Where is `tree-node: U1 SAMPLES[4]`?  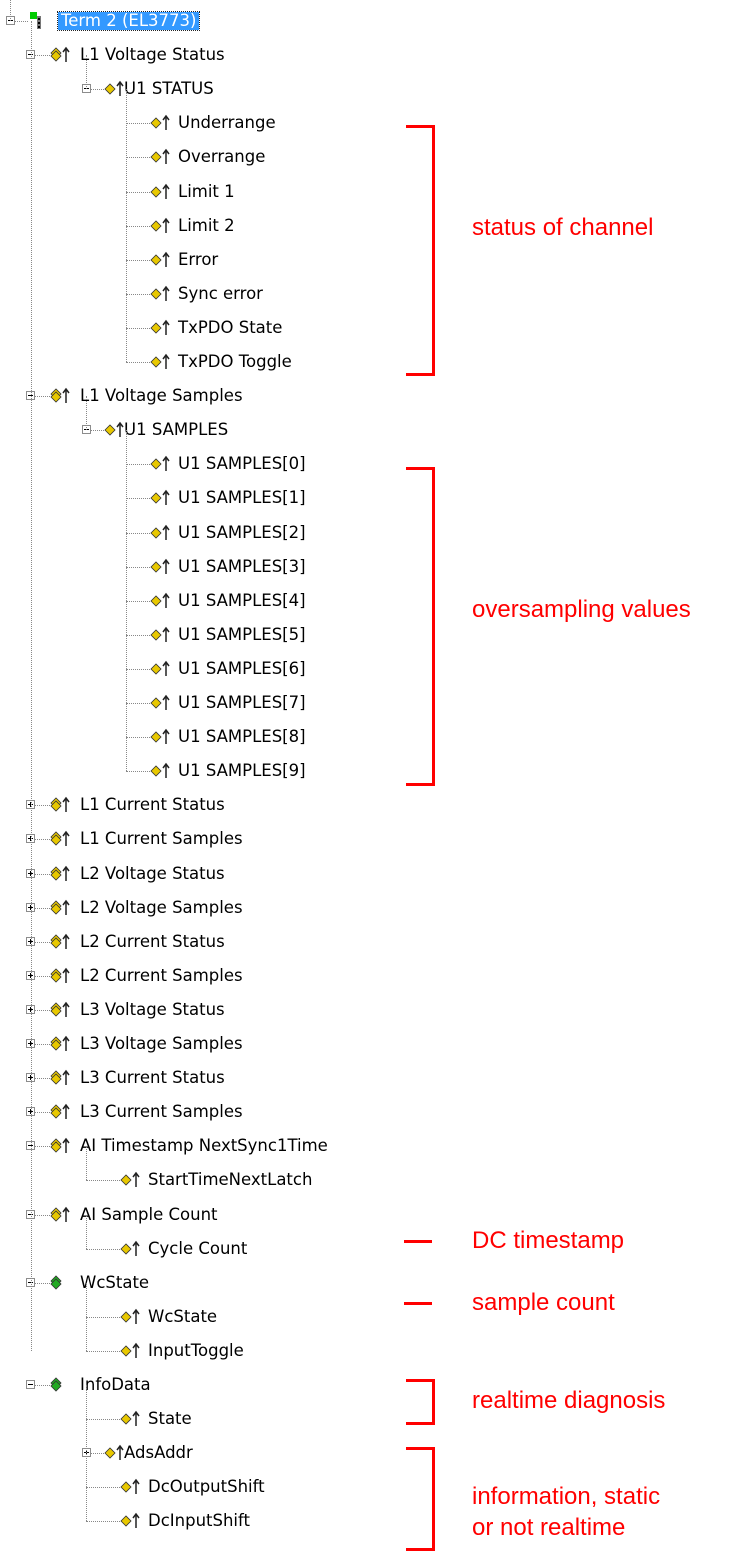 tree-node: U1 SAMPLES[4] is located at coordinates (210, 601).